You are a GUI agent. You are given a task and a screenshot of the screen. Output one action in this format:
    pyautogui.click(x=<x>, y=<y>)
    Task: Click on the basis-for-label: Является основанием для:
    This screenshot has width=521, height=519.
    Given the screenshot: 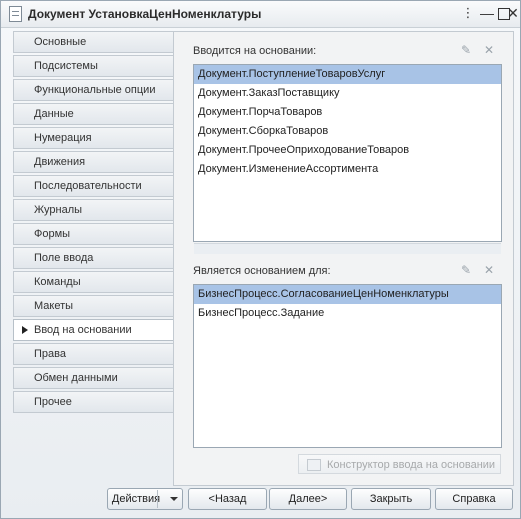 What is the action you would take?
    pyautogui.click(x=262, y=271)
    